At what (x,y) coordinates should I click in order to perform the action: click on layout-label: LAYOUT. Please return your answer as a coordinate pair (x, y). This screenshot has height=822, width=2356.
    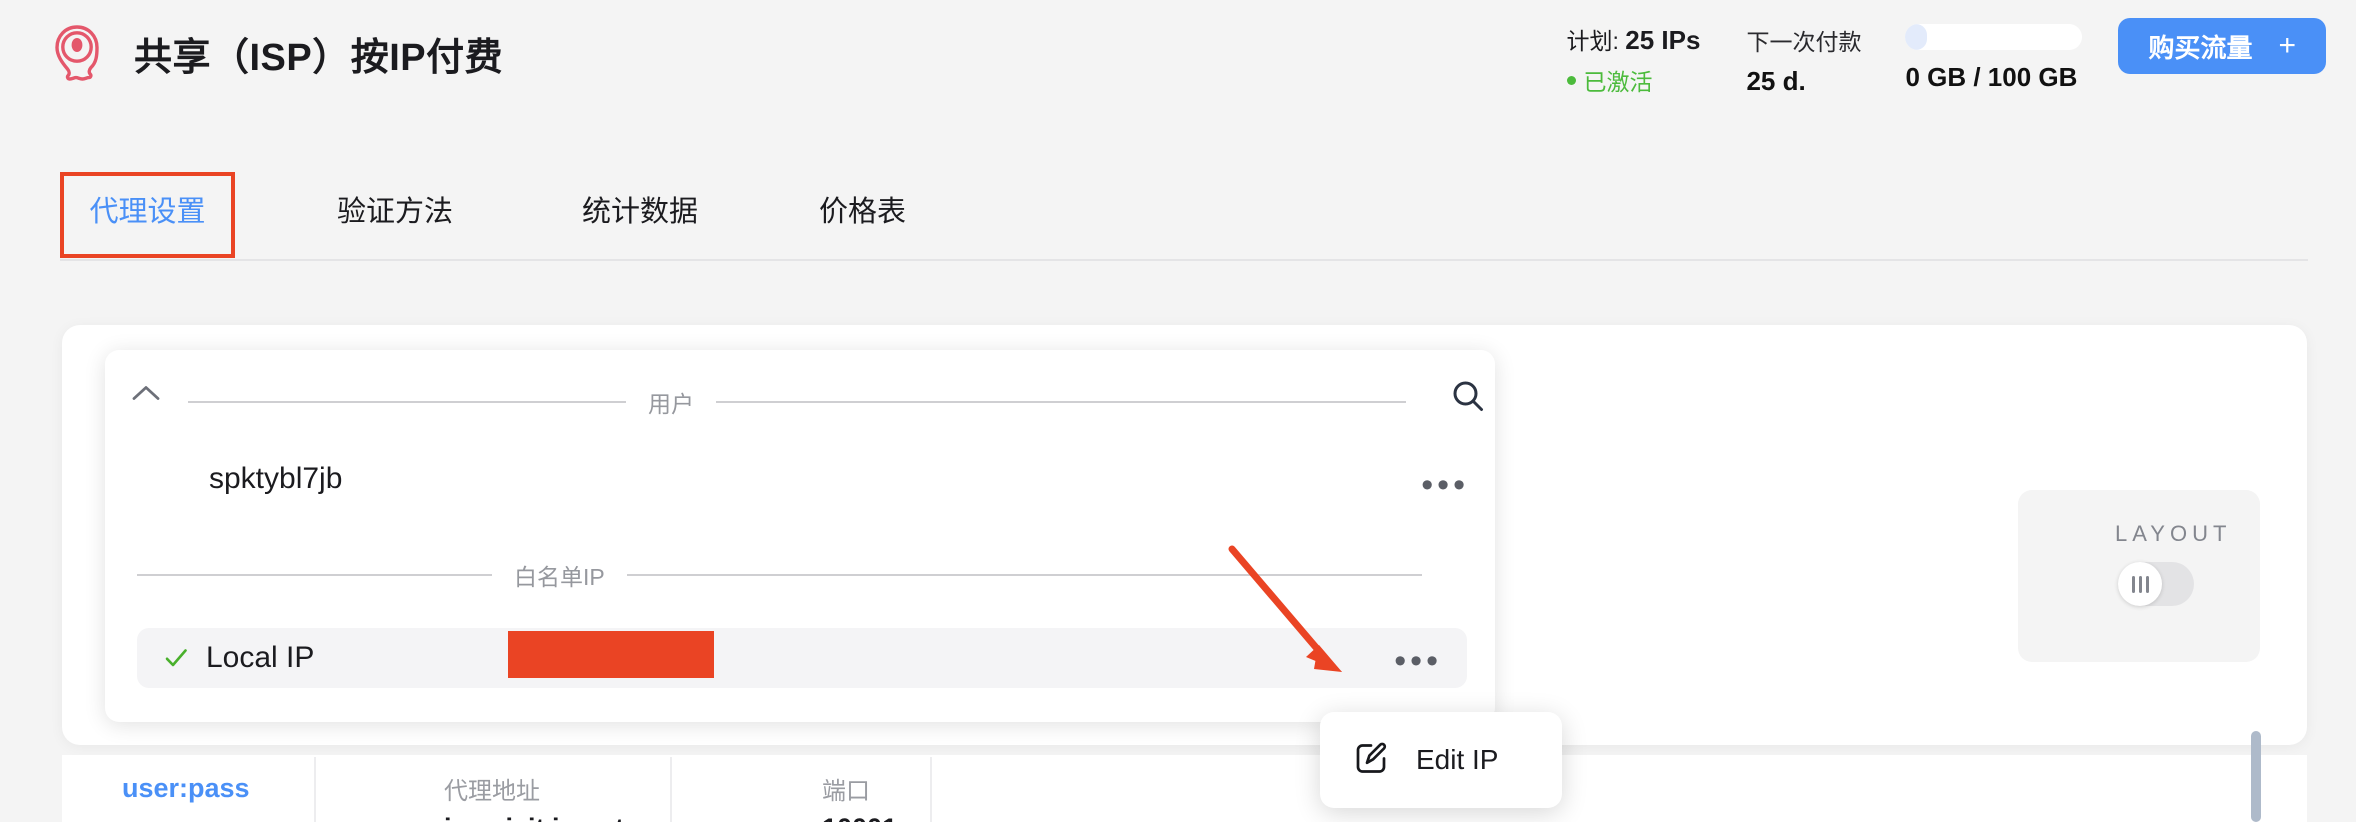
    Looking at the image, I should click on (2173, 533).